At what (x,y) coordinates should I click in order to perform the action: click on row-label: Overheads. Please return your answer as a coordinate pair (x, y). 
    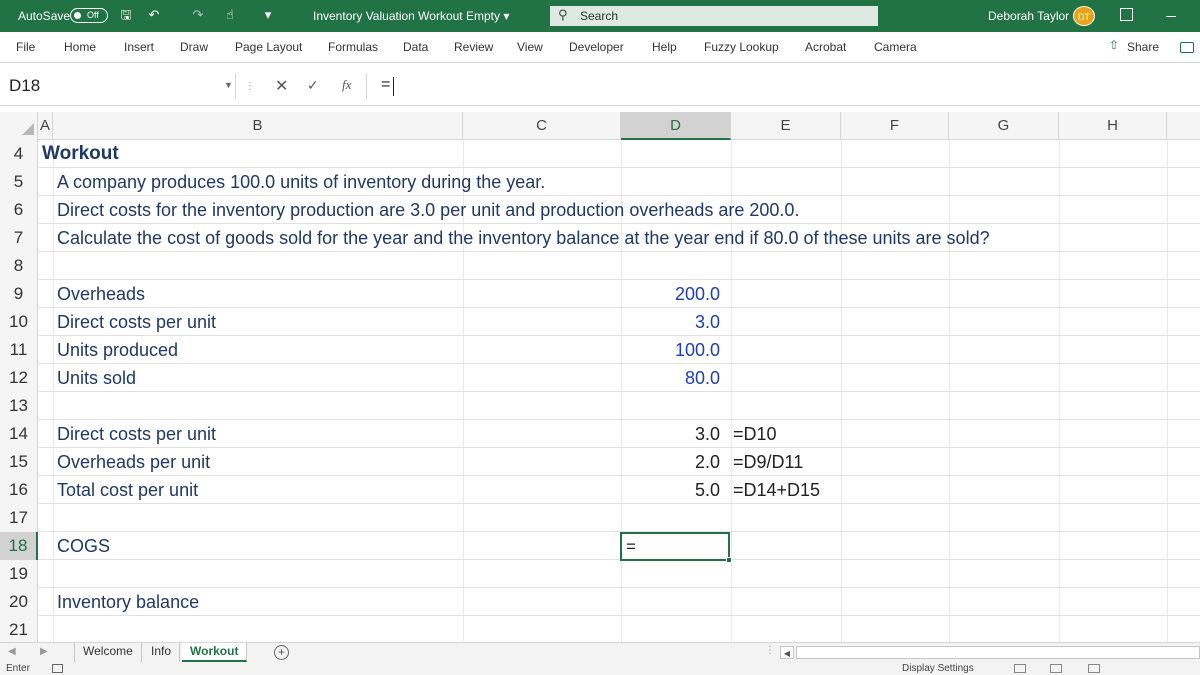
    Looking at the image, I should click on (101, 294).